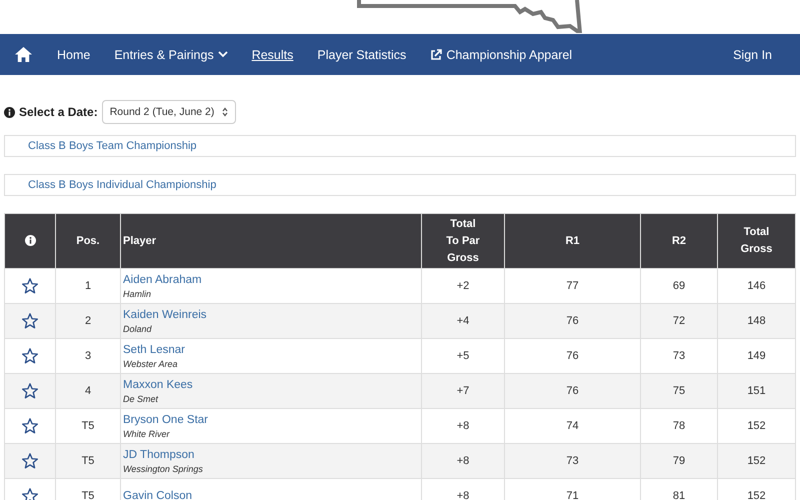 The width and height of the screenshot is (800, 500). What do you see at coordinates (752, 55) in the screenshot?
I see `sign-in-link: Sign In` at bounding box center [752, 55].